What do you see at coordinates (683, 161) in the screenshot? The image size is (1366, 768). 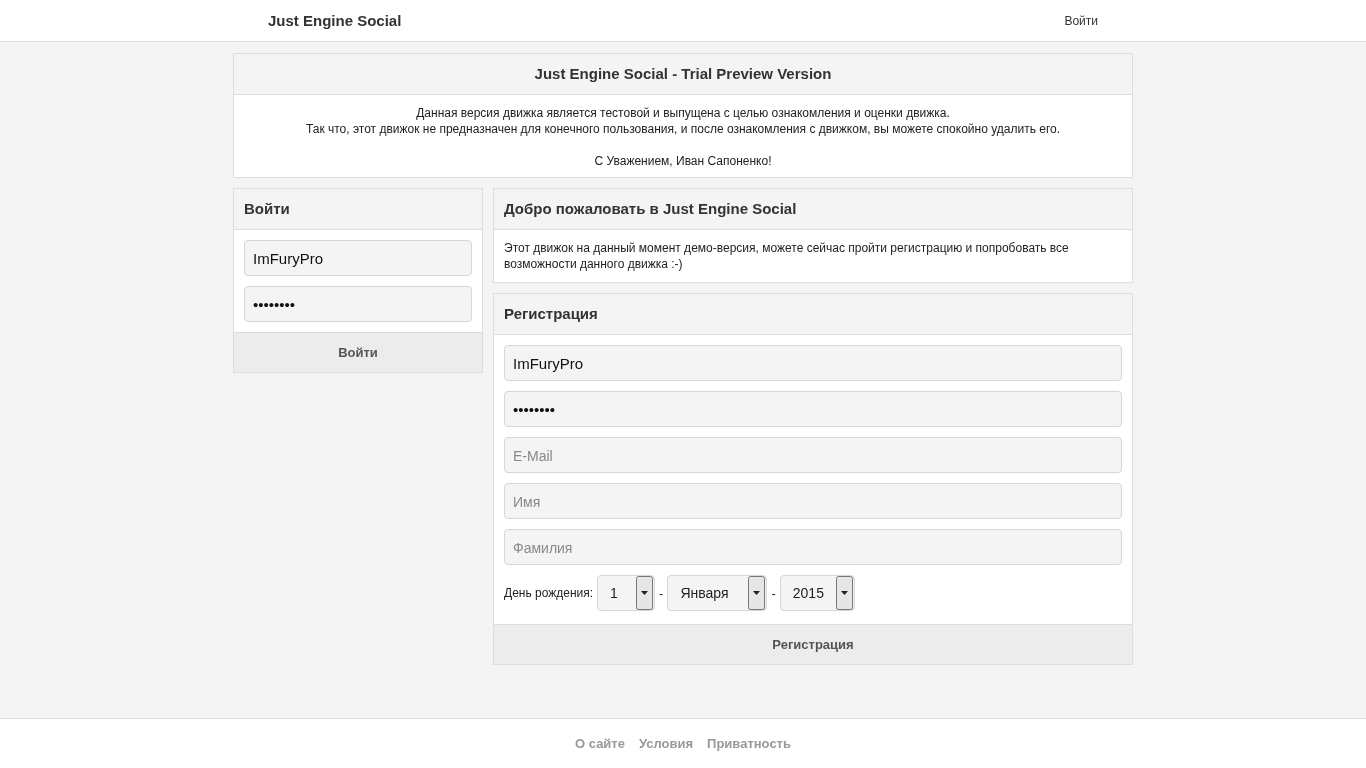 I see `signature-text: С Уважением, Иван Сапоненко!` at bounding box center [683, 161].